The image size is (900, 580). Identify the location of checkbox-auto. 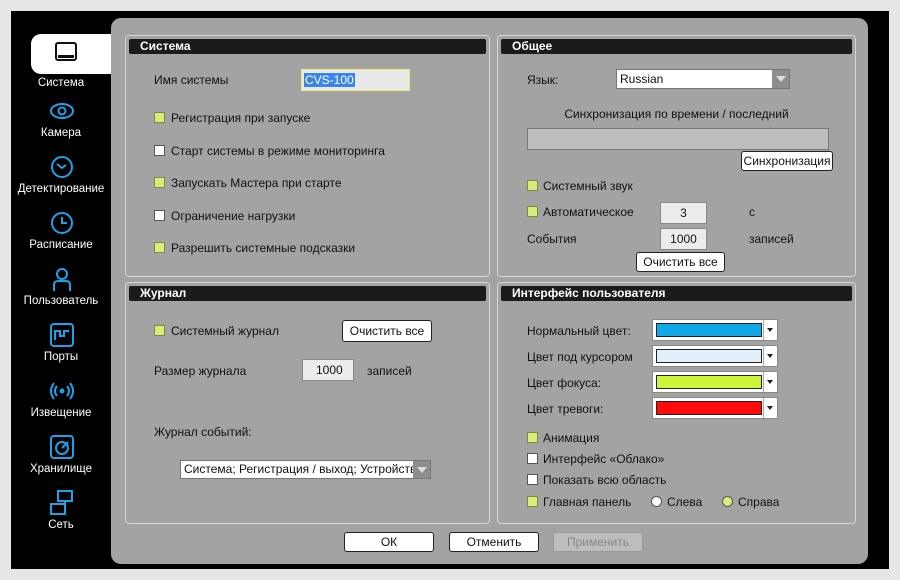
(532, 211).